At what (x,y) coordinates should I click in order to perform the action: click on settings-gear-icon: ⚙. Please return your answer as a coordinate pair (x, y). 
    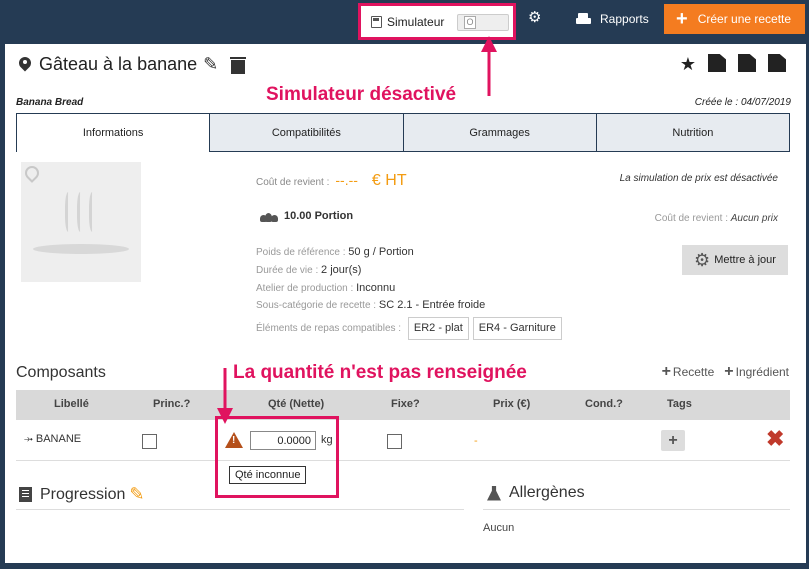
    Looking at the image, I should click on (535, 17).